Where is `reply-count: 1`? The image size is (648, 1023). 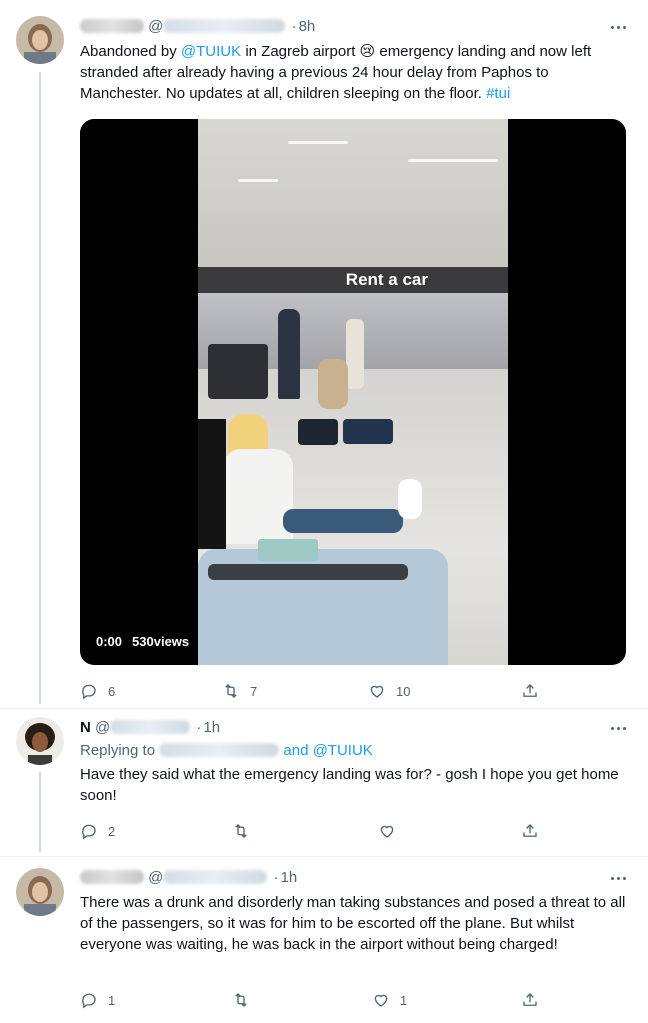
reply-count: 1 is located at coordinates (112, 1000).